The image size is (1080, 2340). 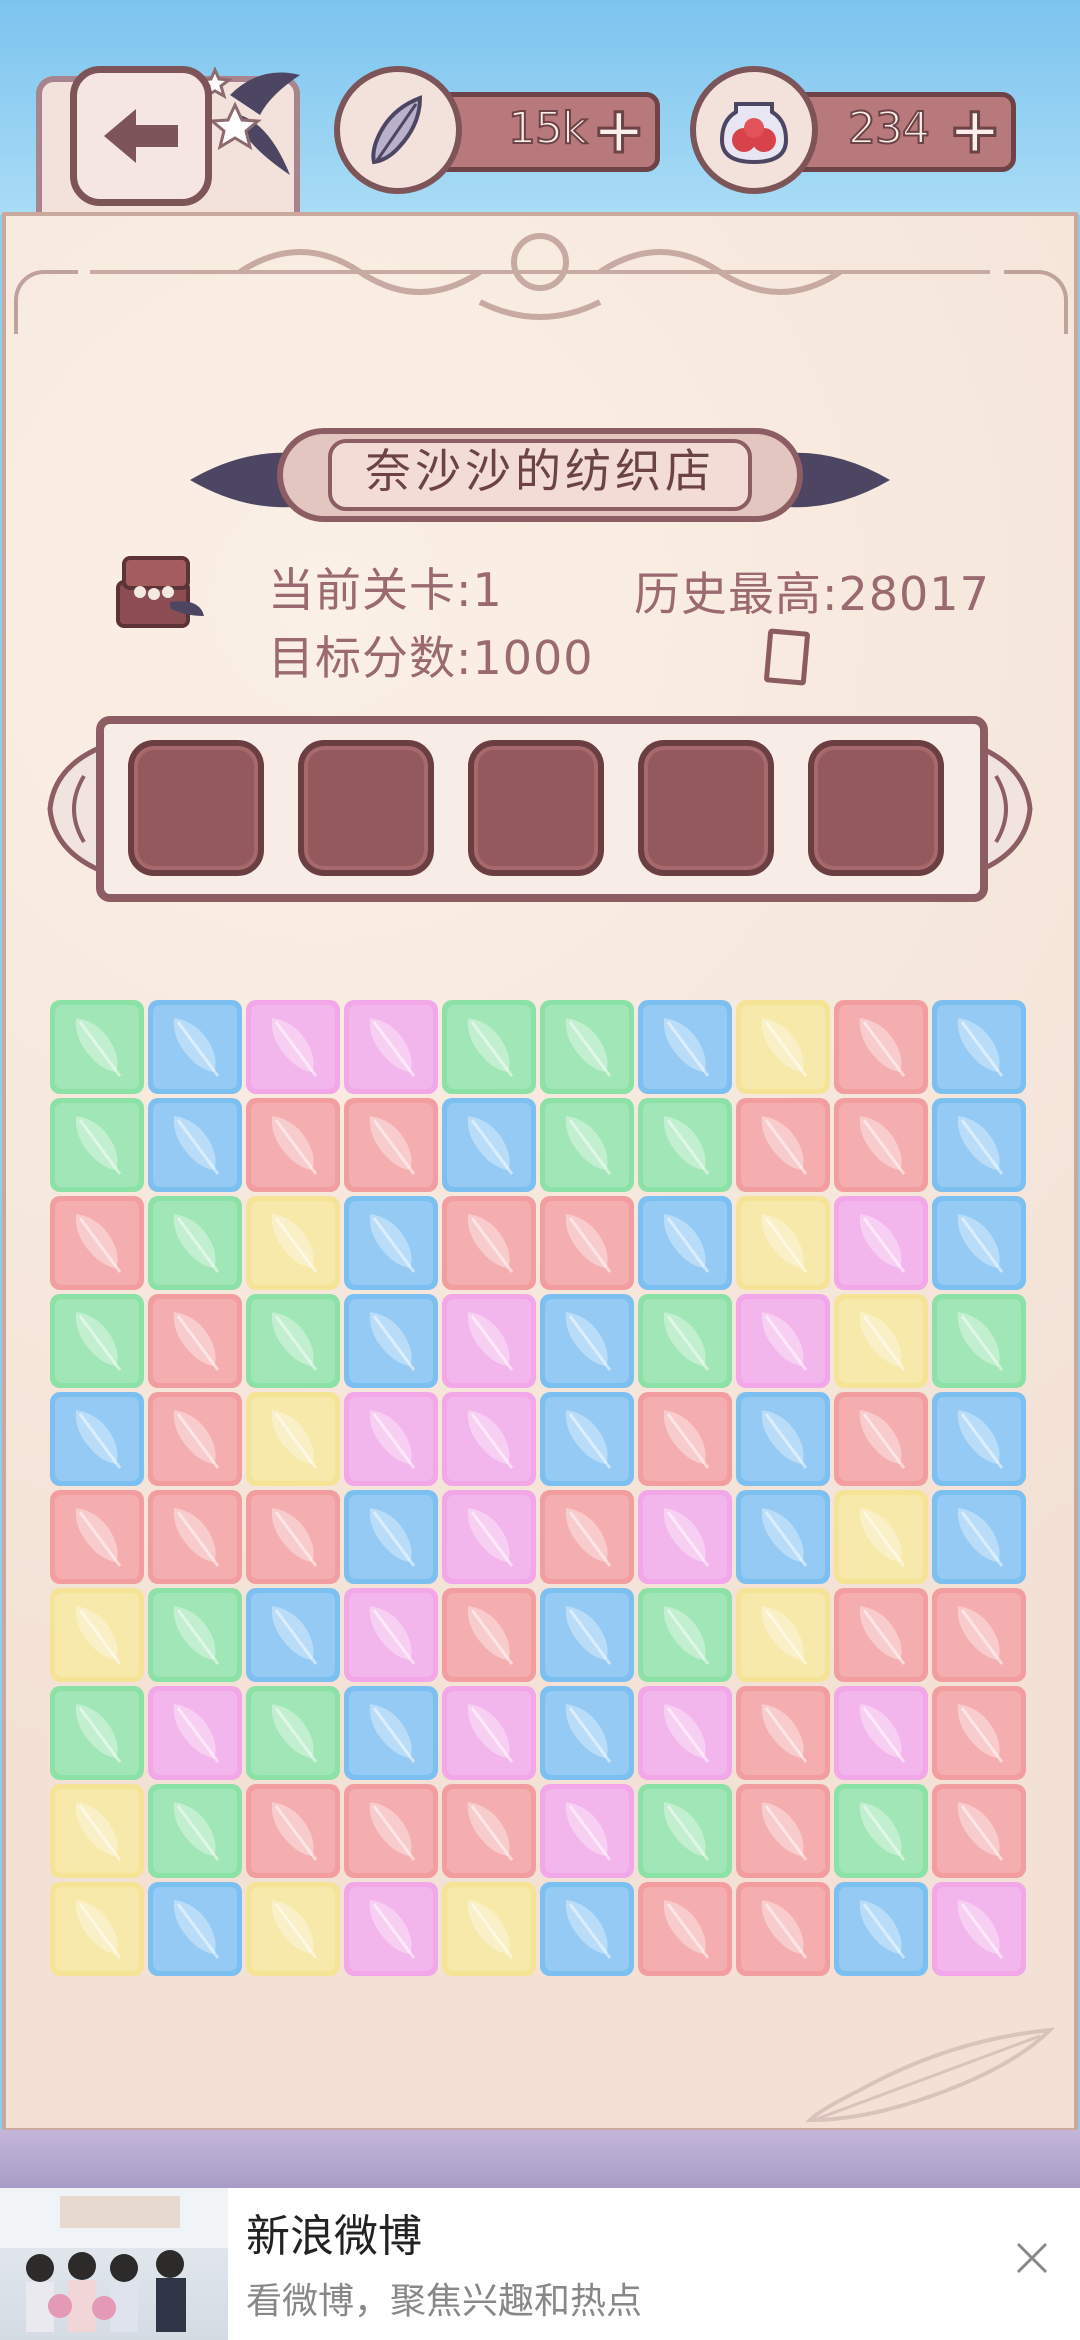 I want to click on ad-image, so click(x=114, y=2264).